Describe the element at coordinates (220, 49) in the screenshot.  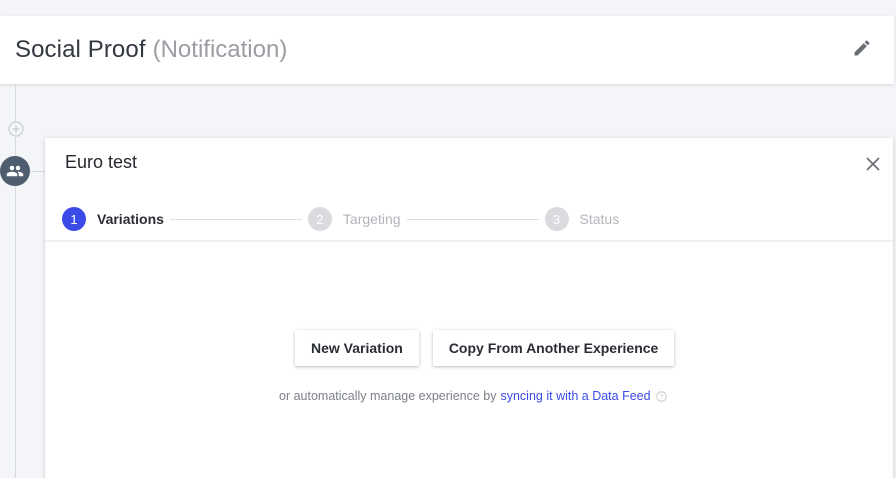
I see `campaign-type-label: (Notification)` at that location.